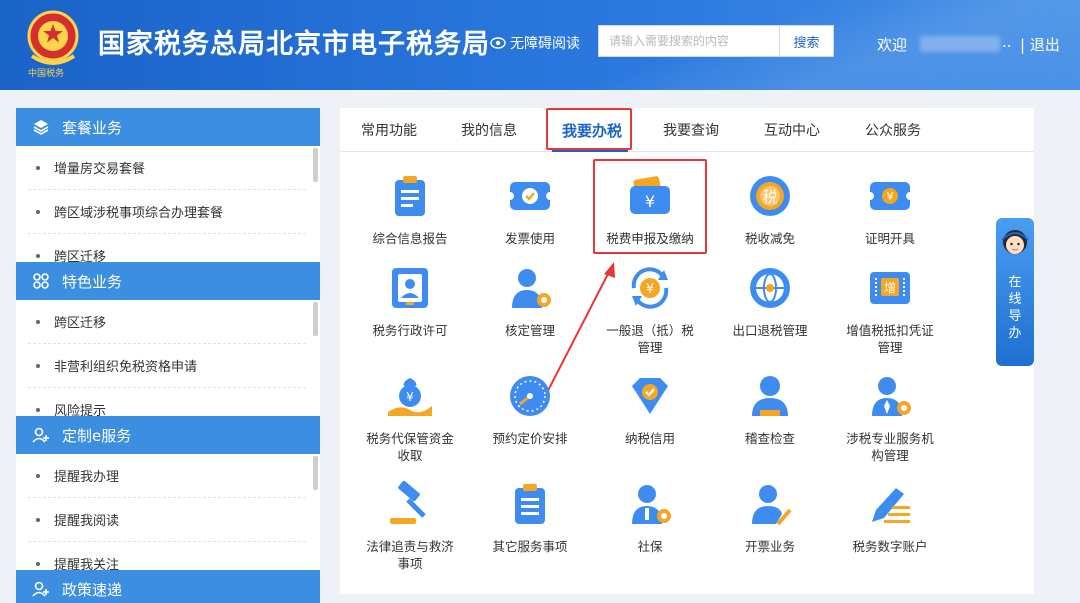 This screenshot has width=1080, height=603. Describe the element at coordinates (689, 41) in the screenshot. I see `search-input` at that location.